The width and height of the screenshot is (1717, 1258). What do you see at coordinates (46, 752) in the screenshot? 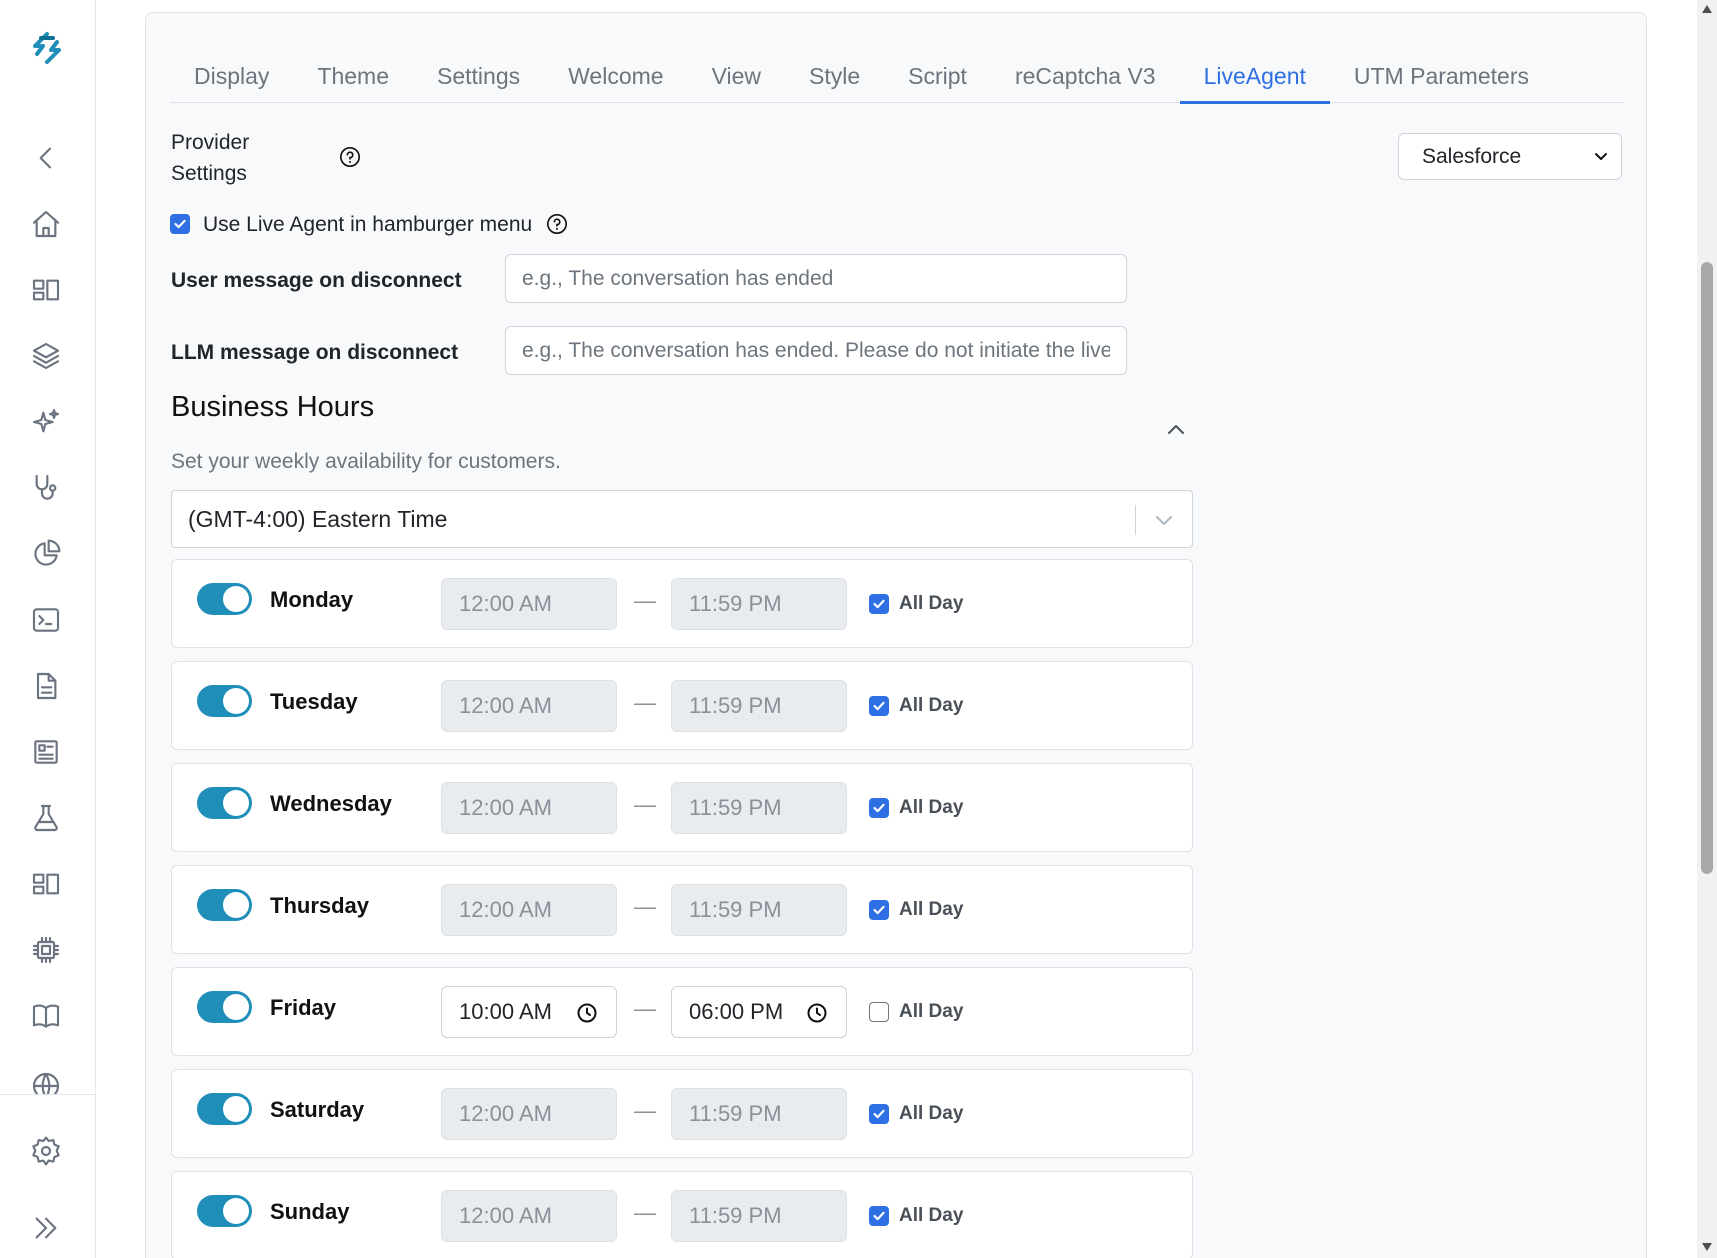
I see `newspaper-icon` at bounding box center [46, 752].